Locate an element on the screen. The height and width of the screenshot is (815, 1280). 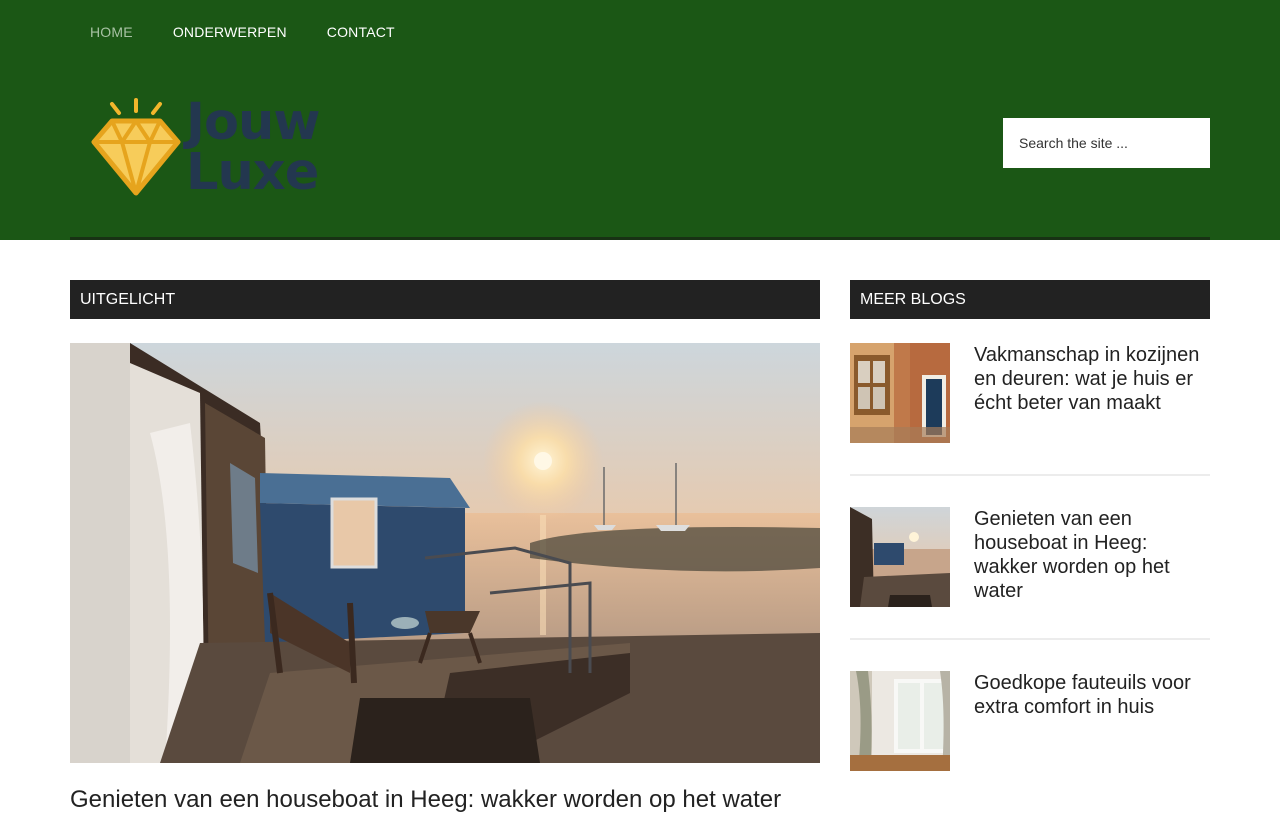
logo-line-2: Luxe is located at coordinates (252, 172).